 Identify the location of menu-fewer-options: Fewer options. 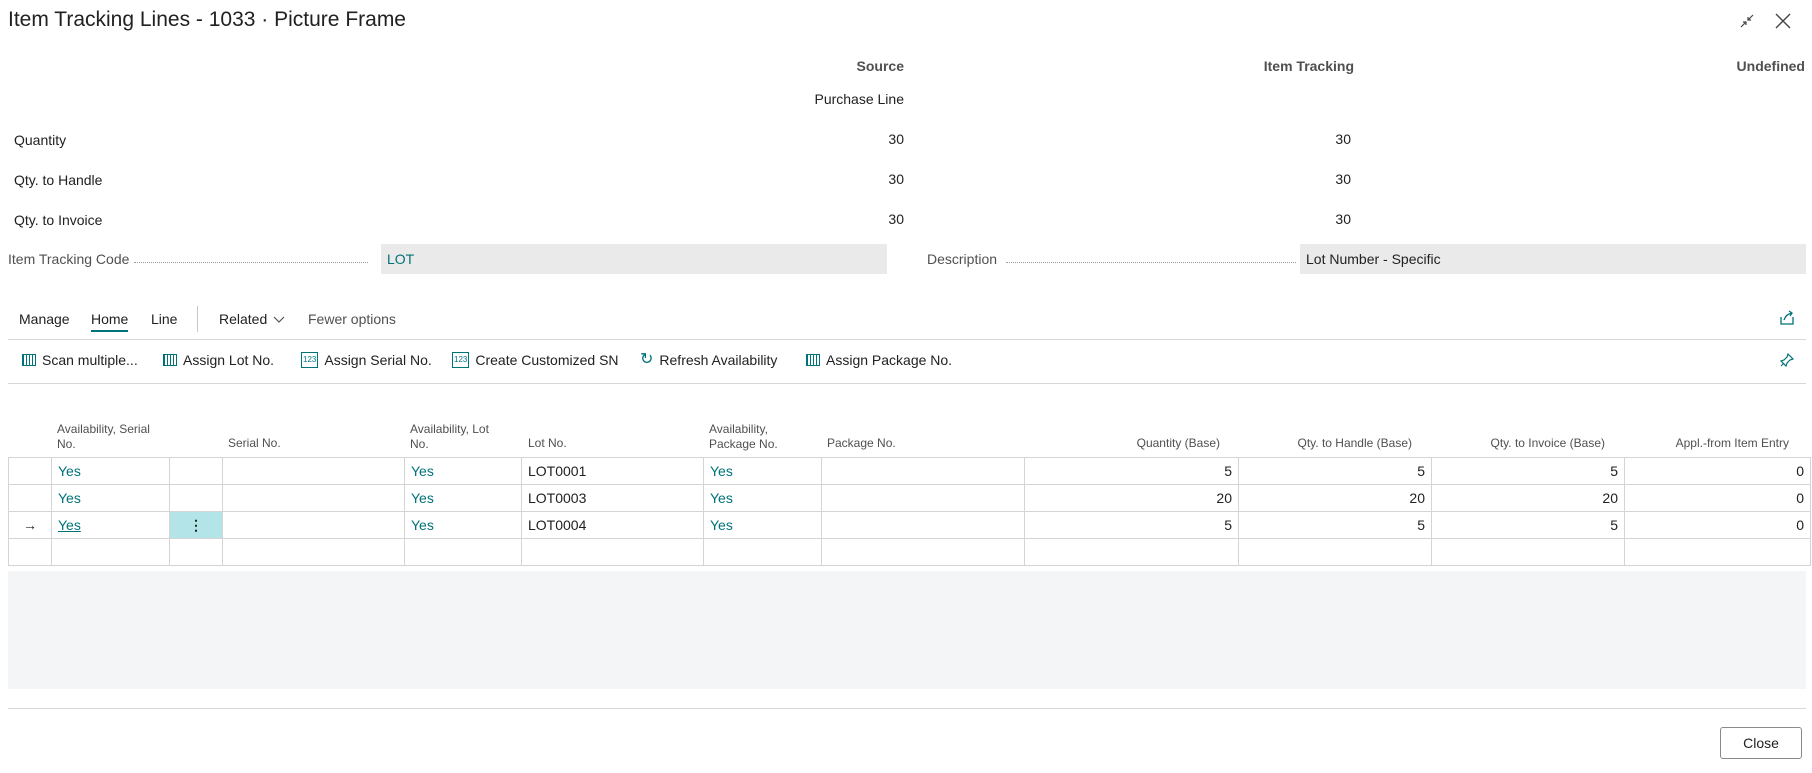
(352, 319).